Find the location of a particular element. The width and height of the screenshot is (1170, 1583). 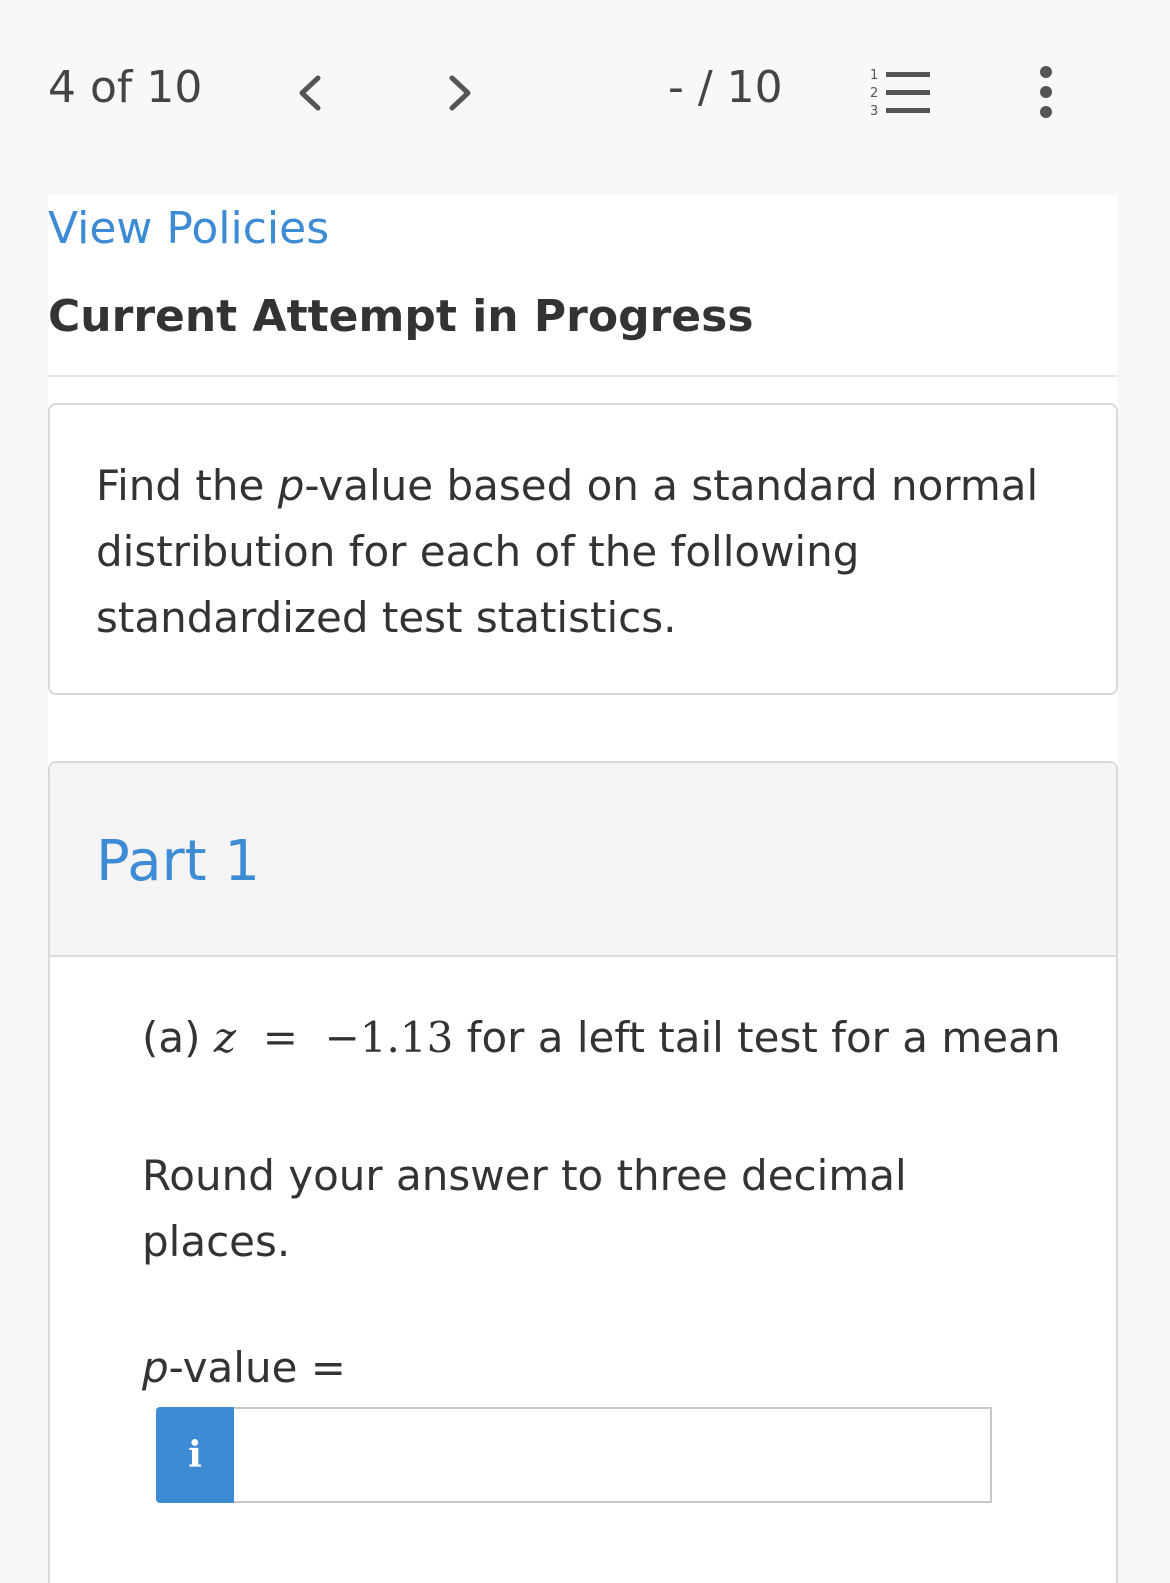

question-list-button: 1 2 3 is located at coordinates (900, 92).